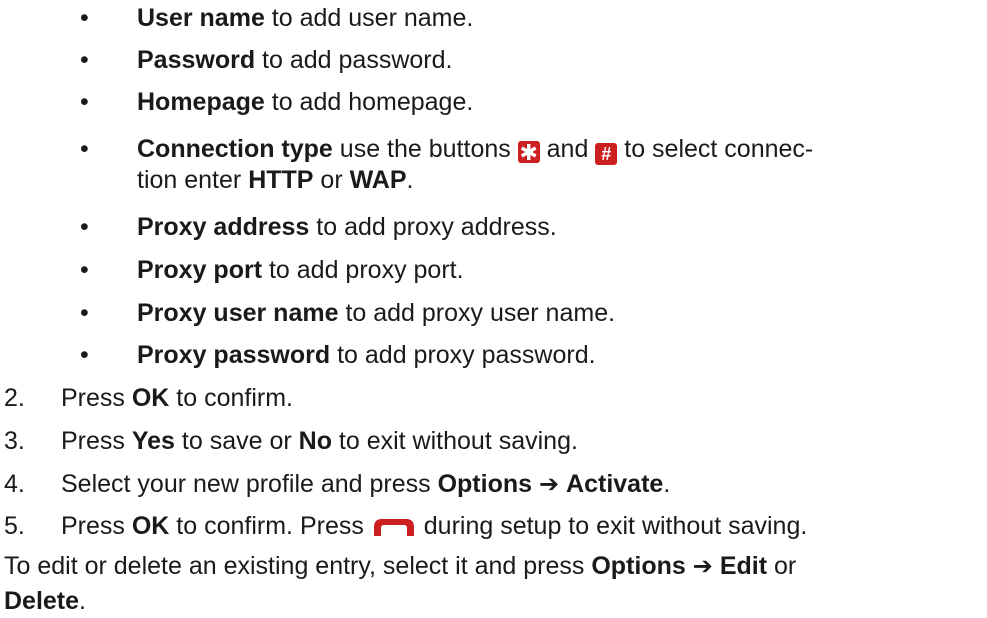 The image size is (987, 618). I want to click on step-number: 2., so click(14, 398).